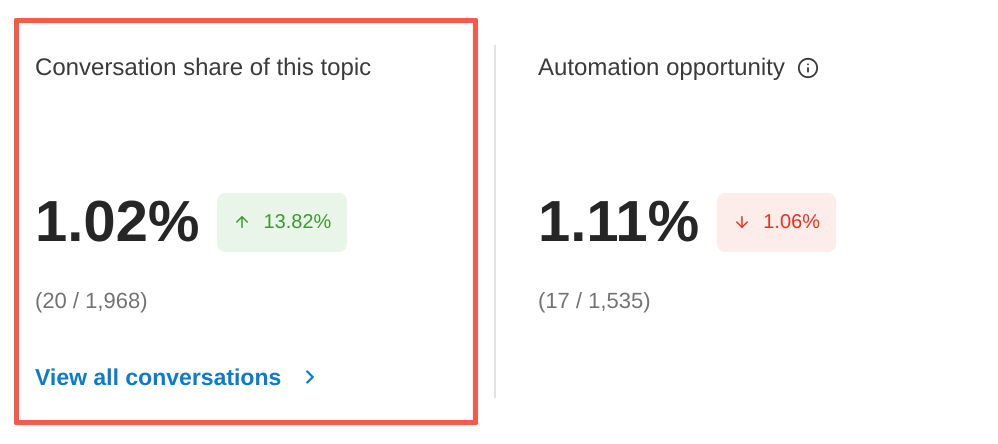  Describe the element at coordinates (619, 222) in the screenshot. I see `metric-value: 1.11%` at that location.